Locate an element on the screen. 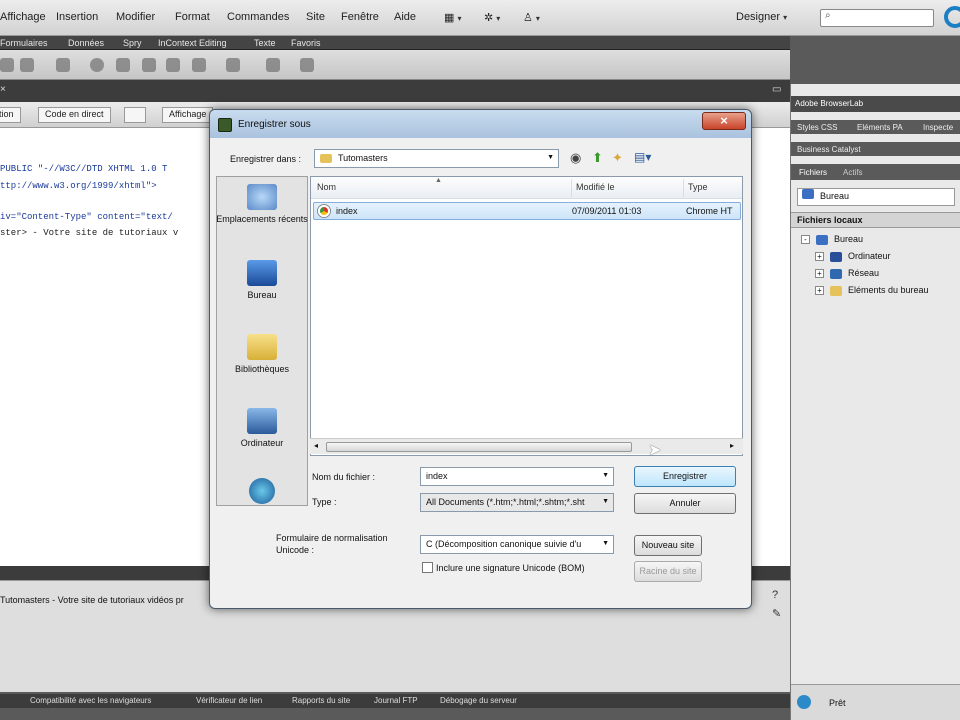 The image size is (960, 720). up-folder-icon: ⬆ is located at coordinates (597, 158).